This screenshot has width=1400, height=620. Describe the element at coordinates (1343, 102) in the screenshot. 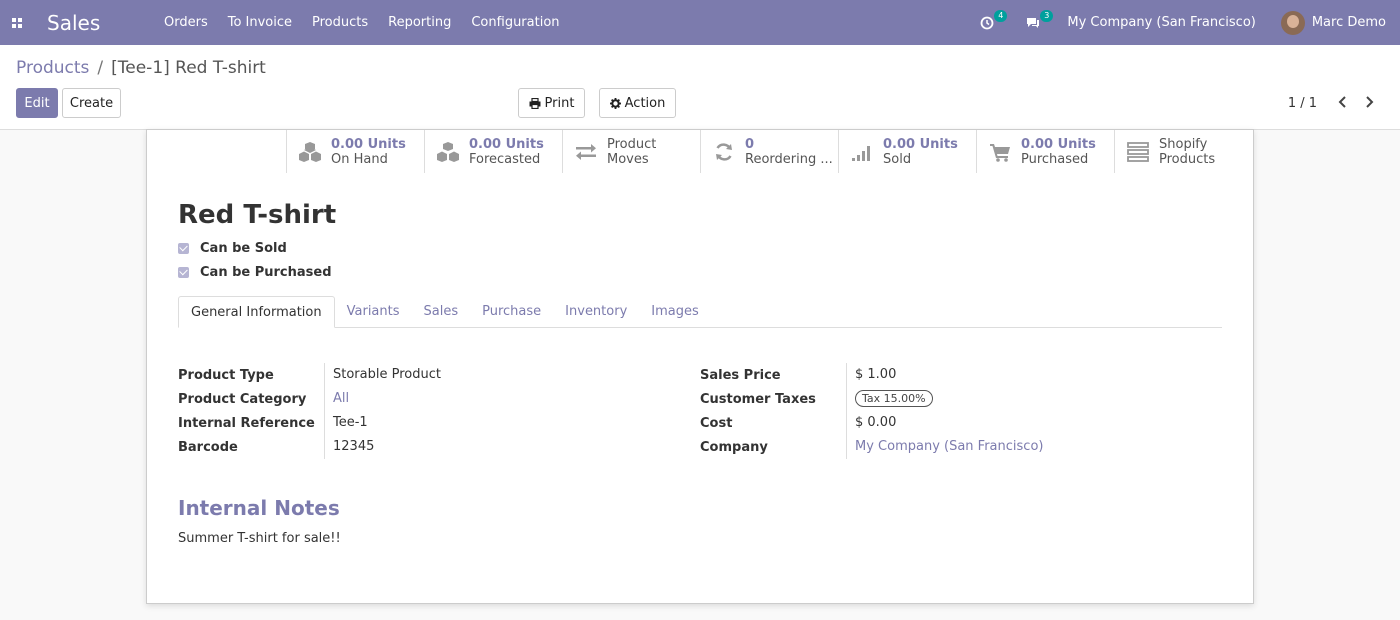

I see `pager-previous-icon` at that location.